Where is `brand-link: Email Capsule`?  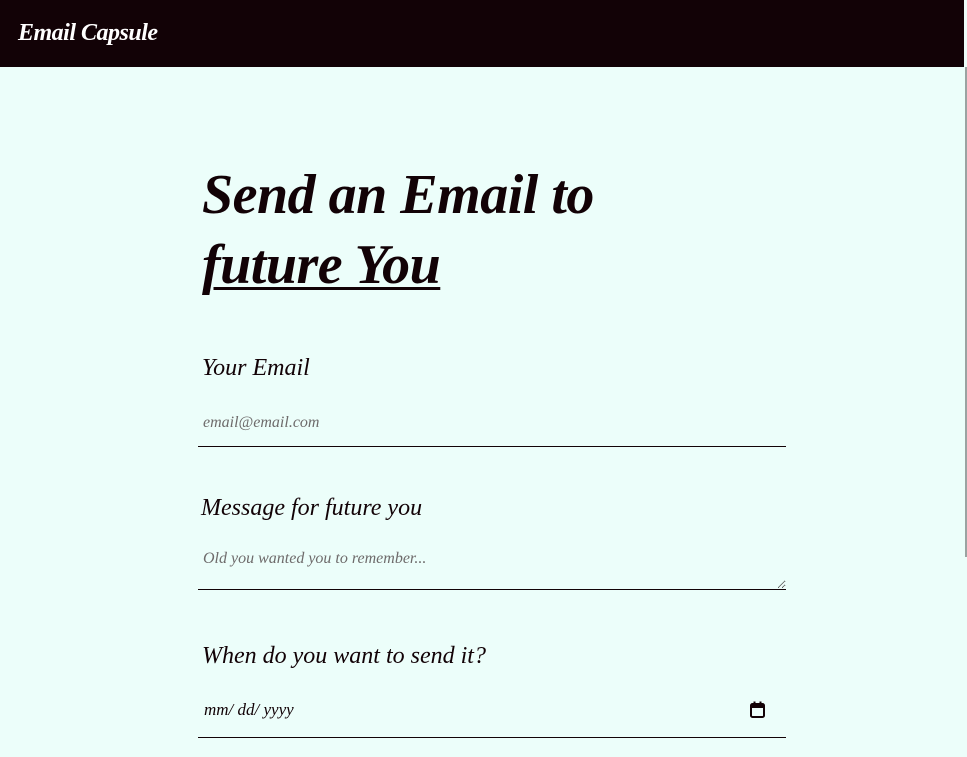
brand-link: Email Capsule is located at coordinates (88, 33).